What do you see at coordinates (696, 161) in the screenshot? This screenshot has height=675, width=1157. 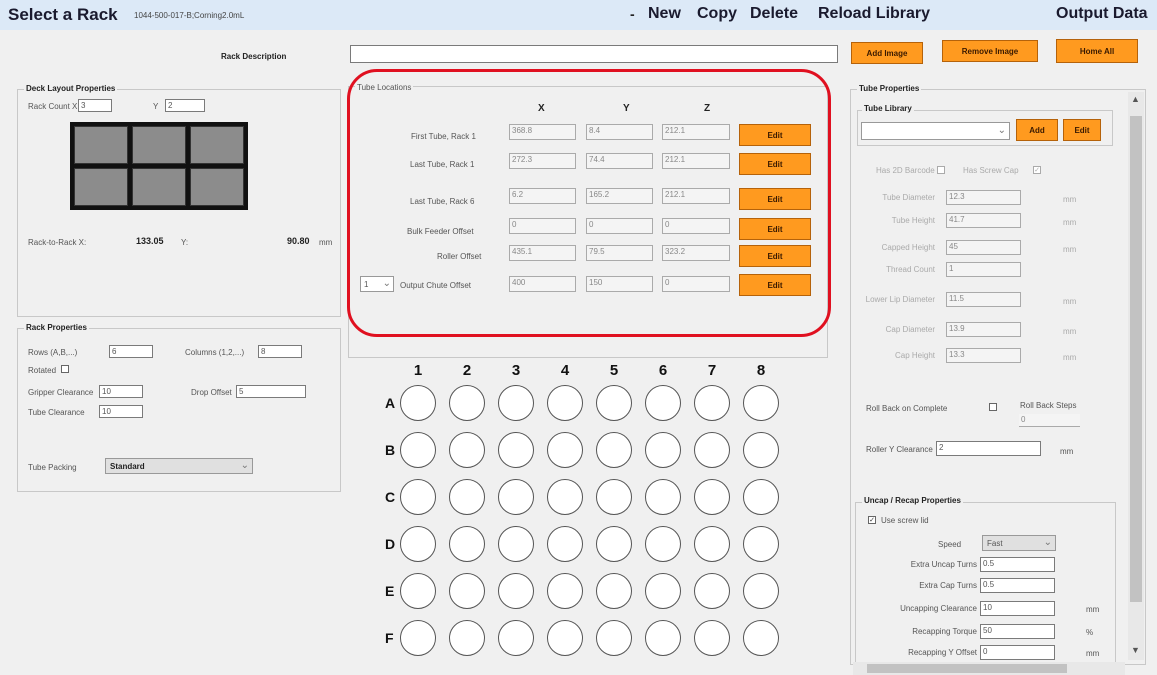 I see `last-tube-rack1-z: 212.1` at bounding box center [696, 161].